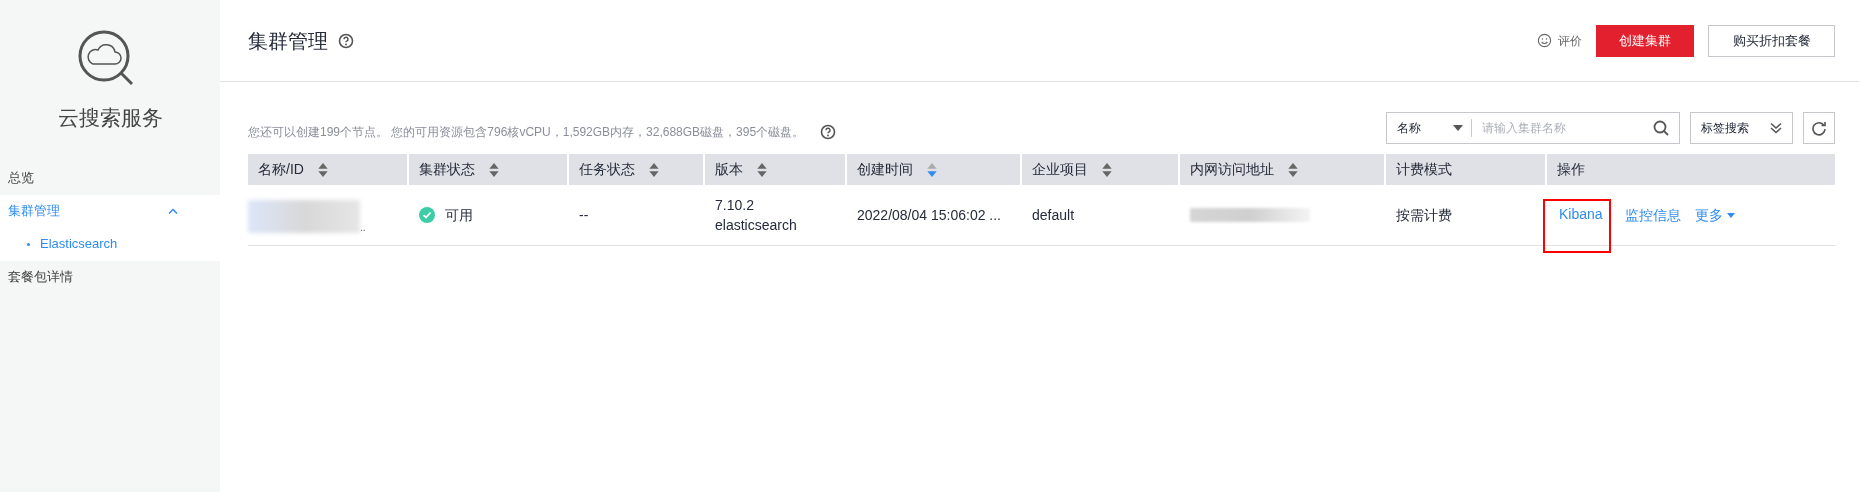 The width and height of the screenshot is (1859, 492). Describe the element at coordinates (734, 205) in the screenshot. I see `table-cell-text: 7.10.2` at that location.